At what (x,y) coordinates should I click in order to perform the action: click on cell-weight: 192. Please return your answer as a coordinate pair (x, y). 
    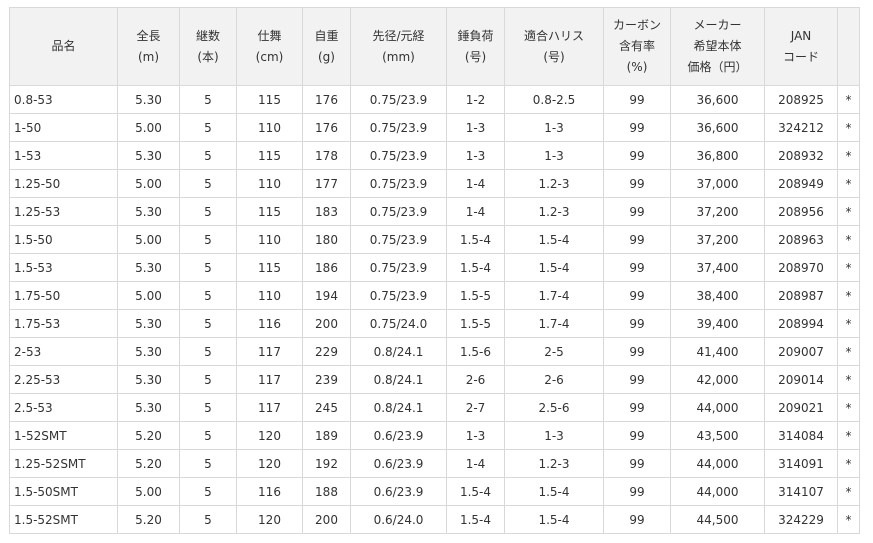
    Looking at the image, I should click on (326, 463).